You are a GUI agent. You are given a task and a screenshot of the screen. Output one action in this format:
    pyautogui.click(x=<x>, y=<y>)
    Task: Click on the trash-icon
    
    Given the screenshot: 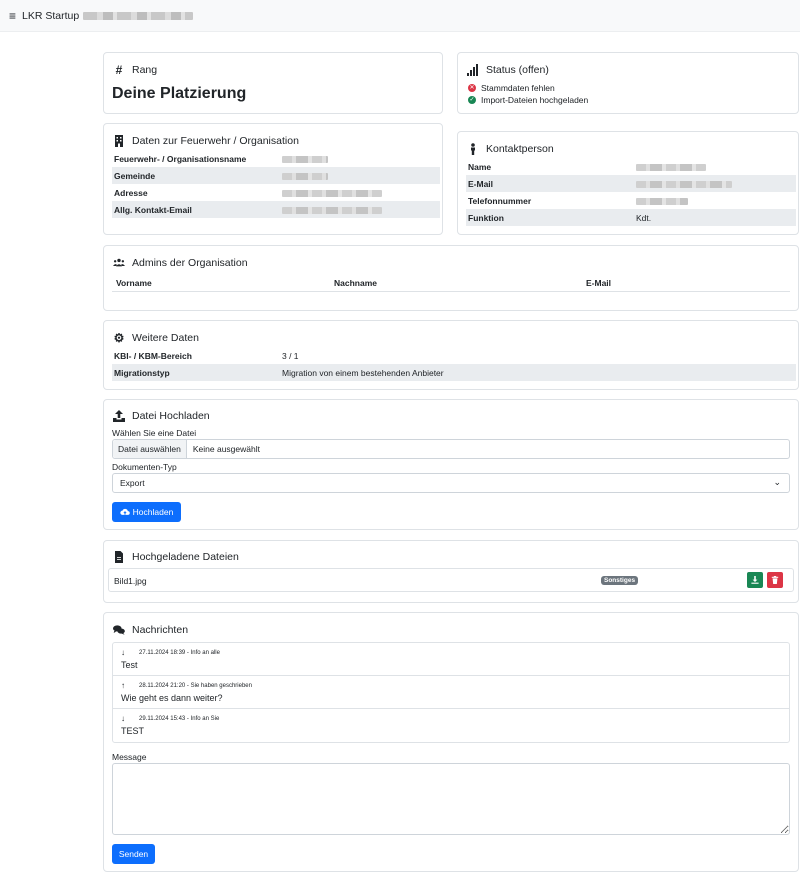 What is the action you would take?
    pyautogui.click(x=775, y=580)
    